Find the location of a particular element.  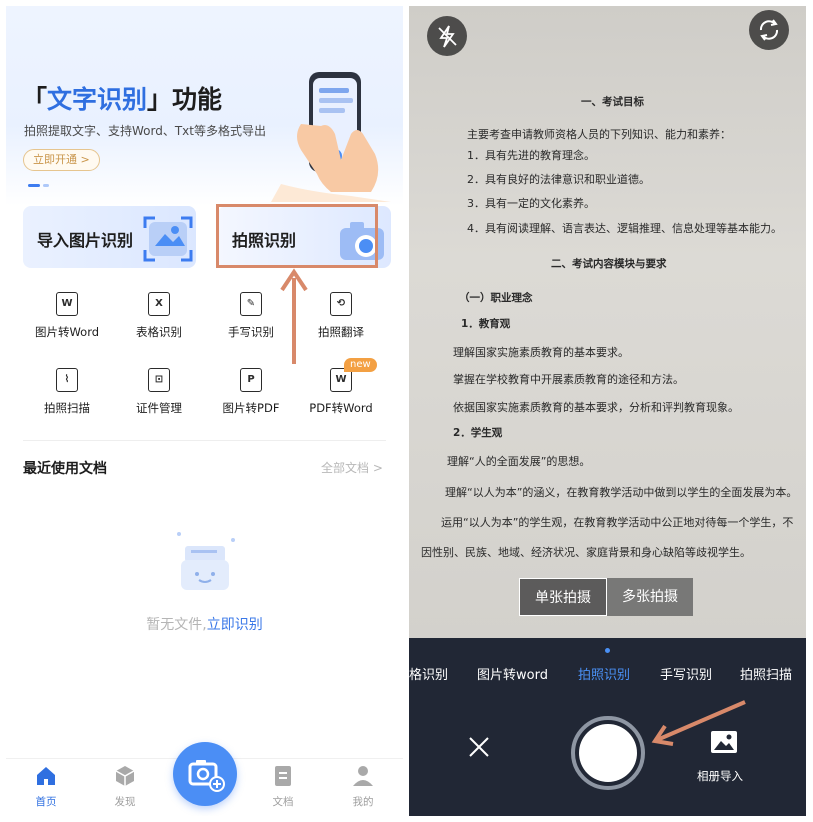

import-image-label: 导入图片识别 is located at coordinates (85, 240).